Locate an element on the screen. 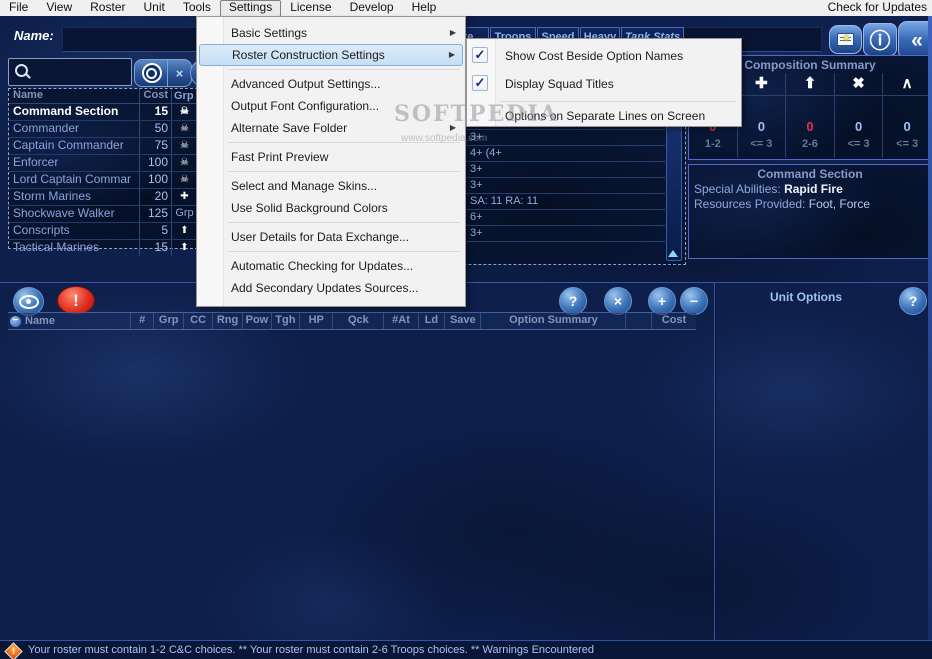 This screenshot has width=932, height=659. column-header-name: Name is located at coordinates (74, 96).